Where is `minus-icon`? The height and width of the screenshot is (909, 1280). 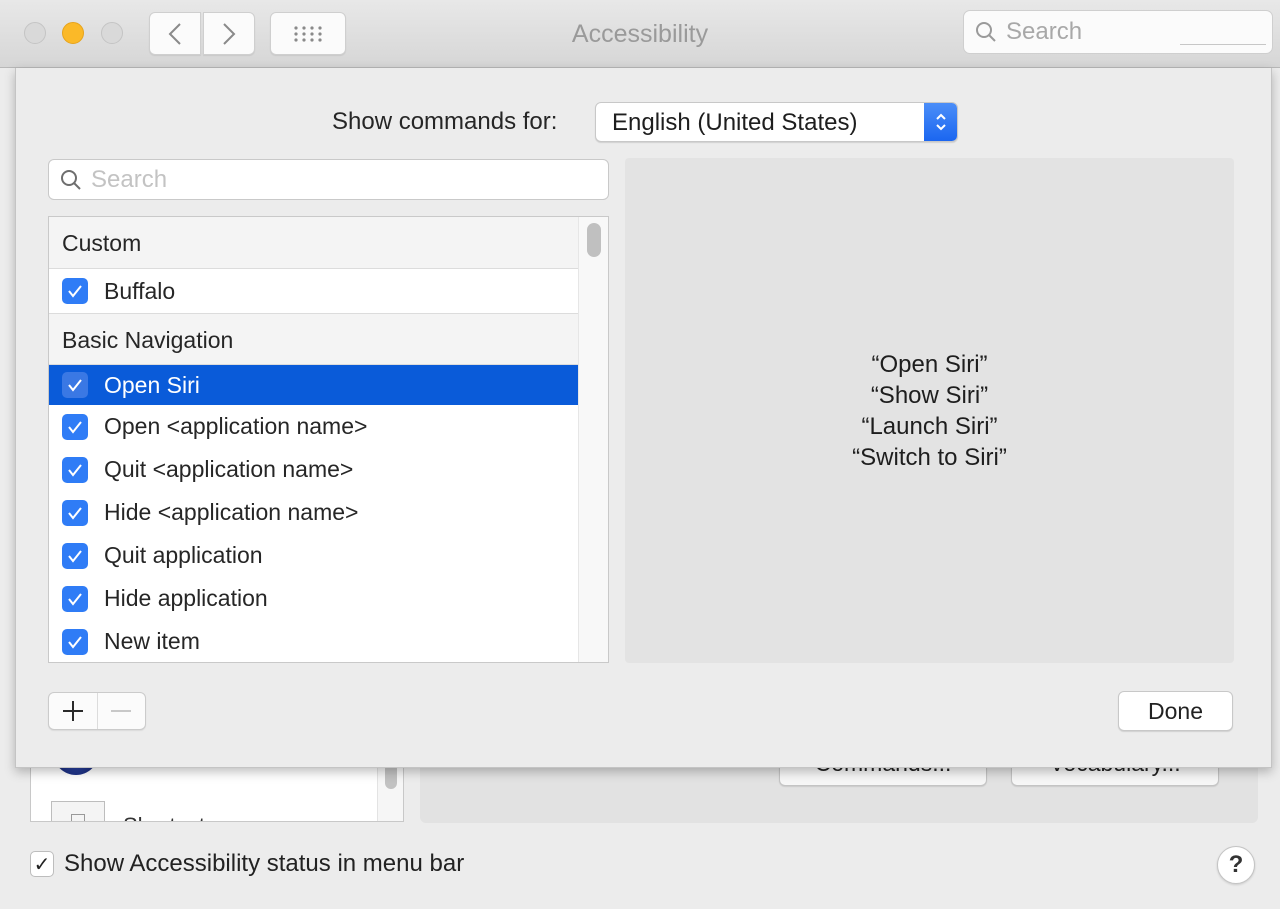 minus-icon is located at coordinates (121, 711).